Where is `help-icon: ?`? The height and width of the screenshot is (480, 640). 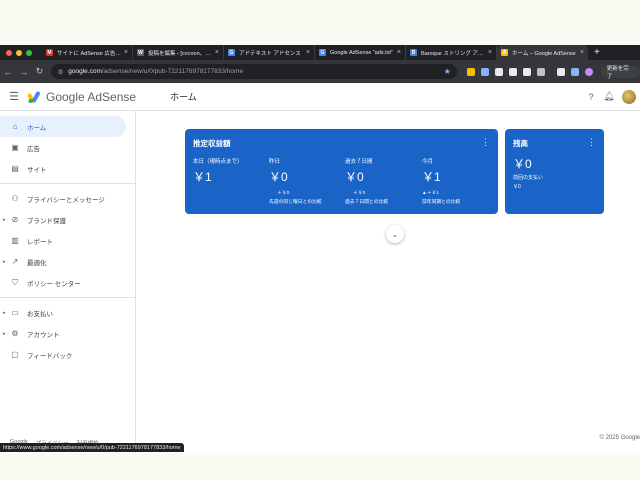 help-icon: ? is located at coordinates (591, 97).